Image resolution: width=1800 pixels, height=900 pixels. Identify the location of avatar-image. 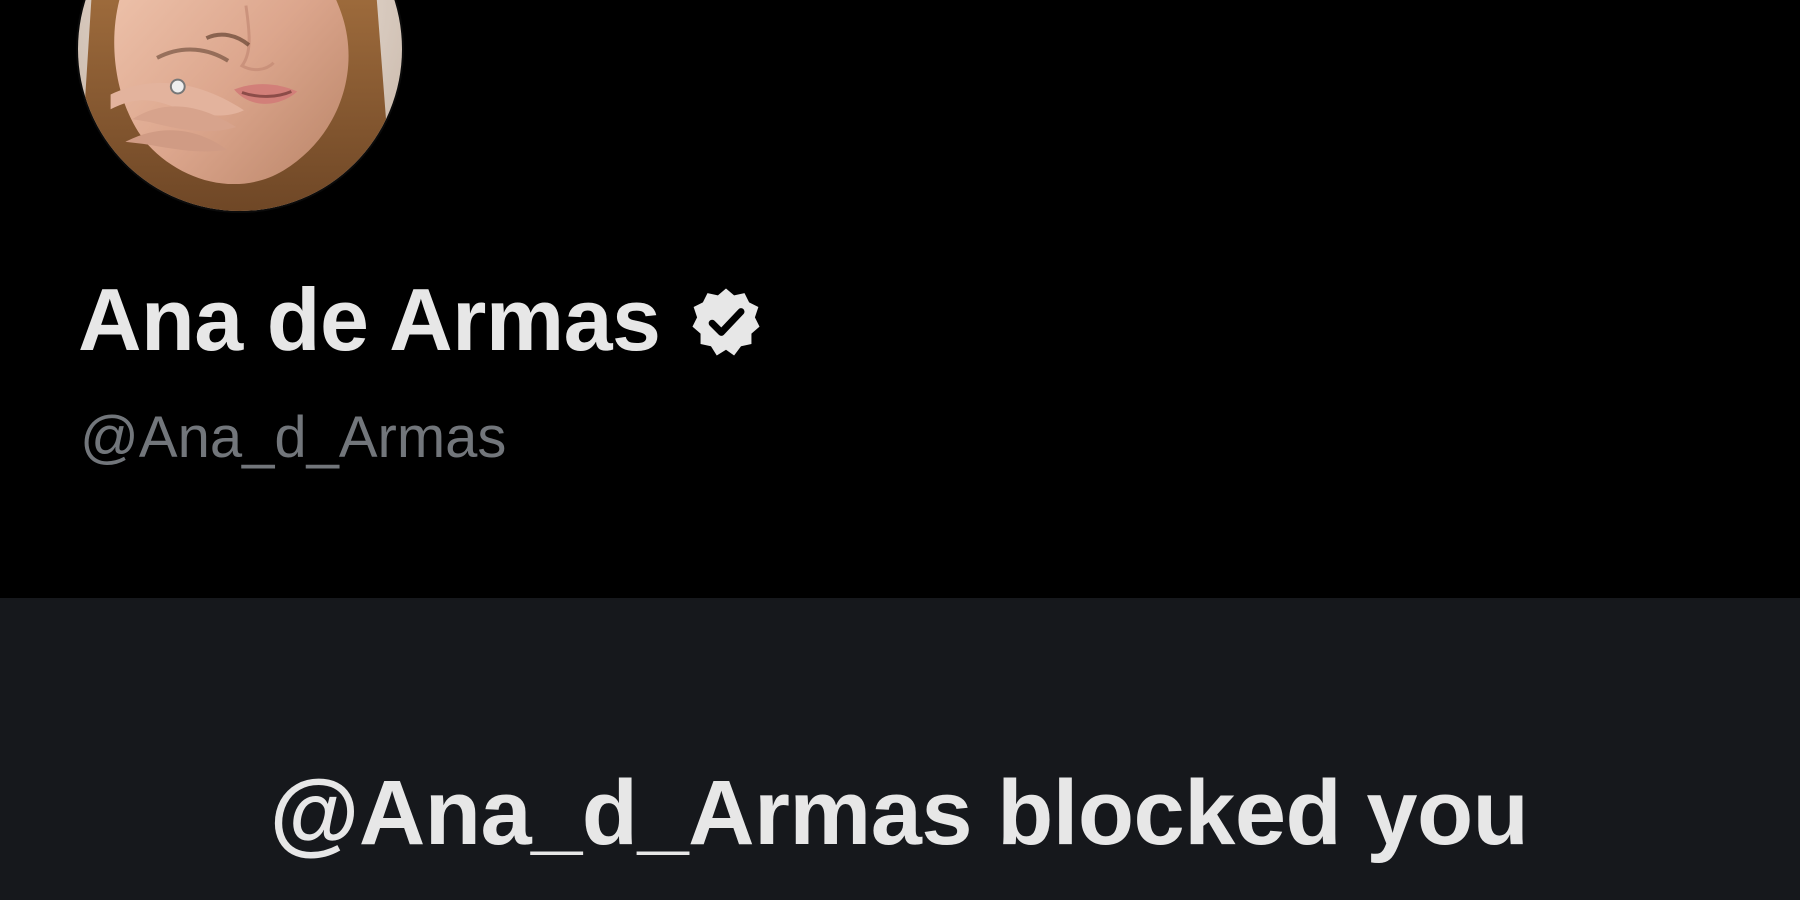
(240, 105).